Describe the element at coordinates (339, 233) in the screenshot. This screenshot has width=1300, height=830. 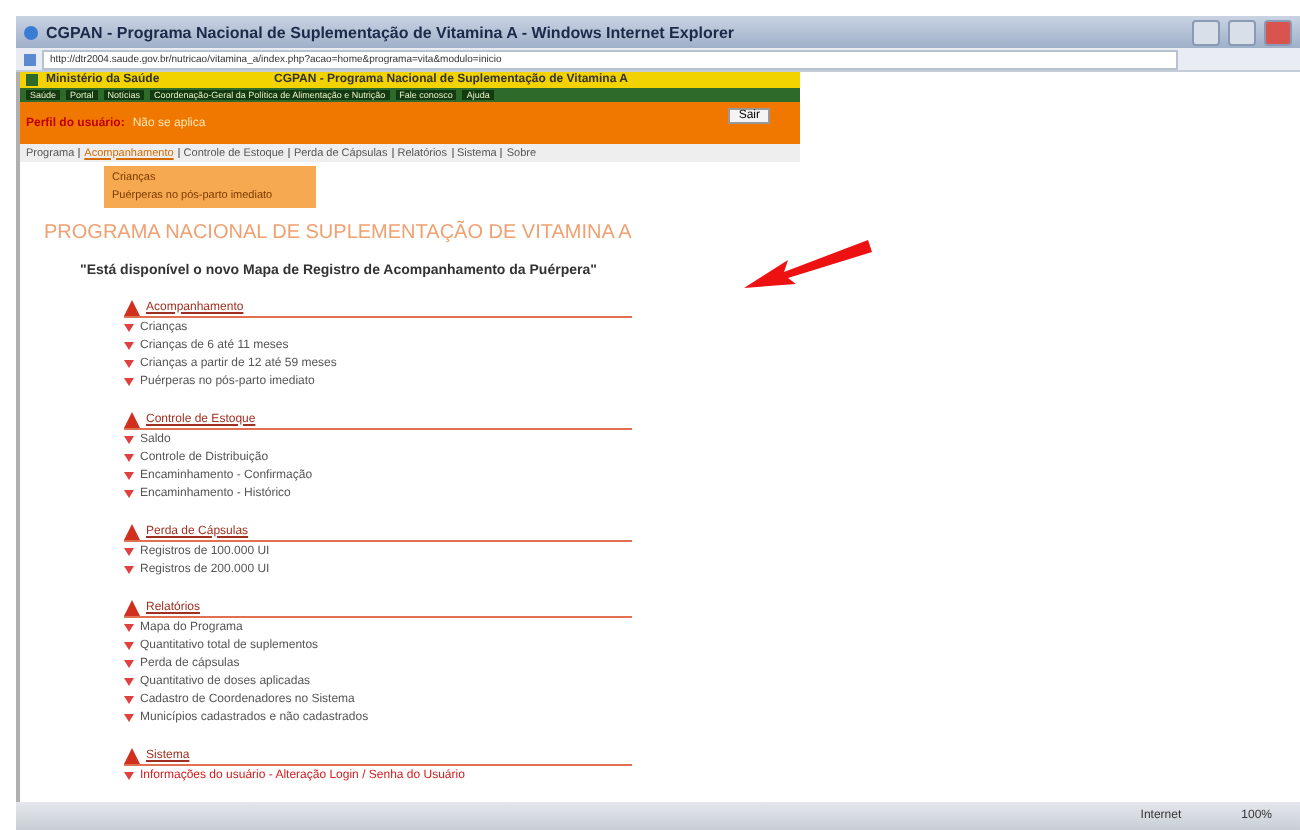
I see `page-heading: PROGRAMA NACIONAL DE SUPLEMENTAÇÃO DE VITAMINA A` at that location.